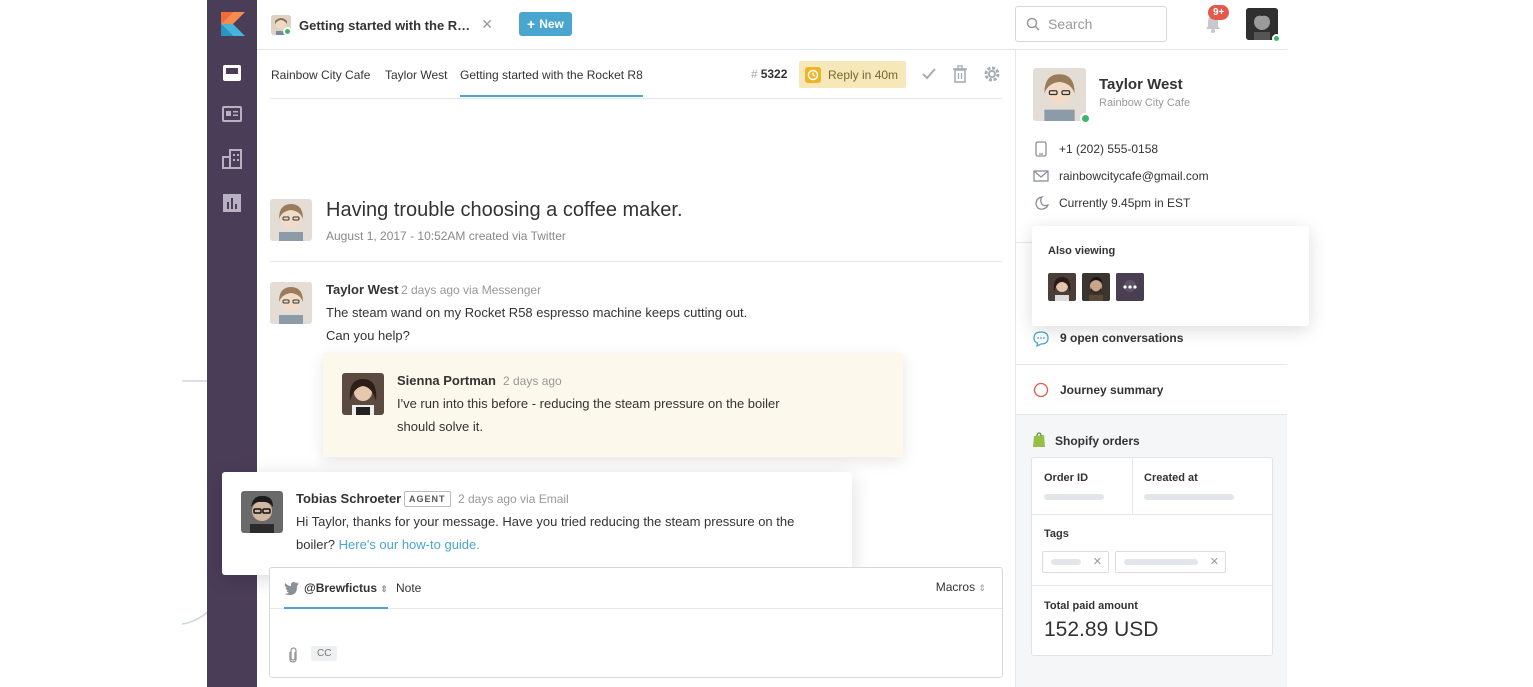 Image resolution: width=1533 pixels, height=687 pixels. I want to click on viewer-avatar-more, so click(1130, 287).